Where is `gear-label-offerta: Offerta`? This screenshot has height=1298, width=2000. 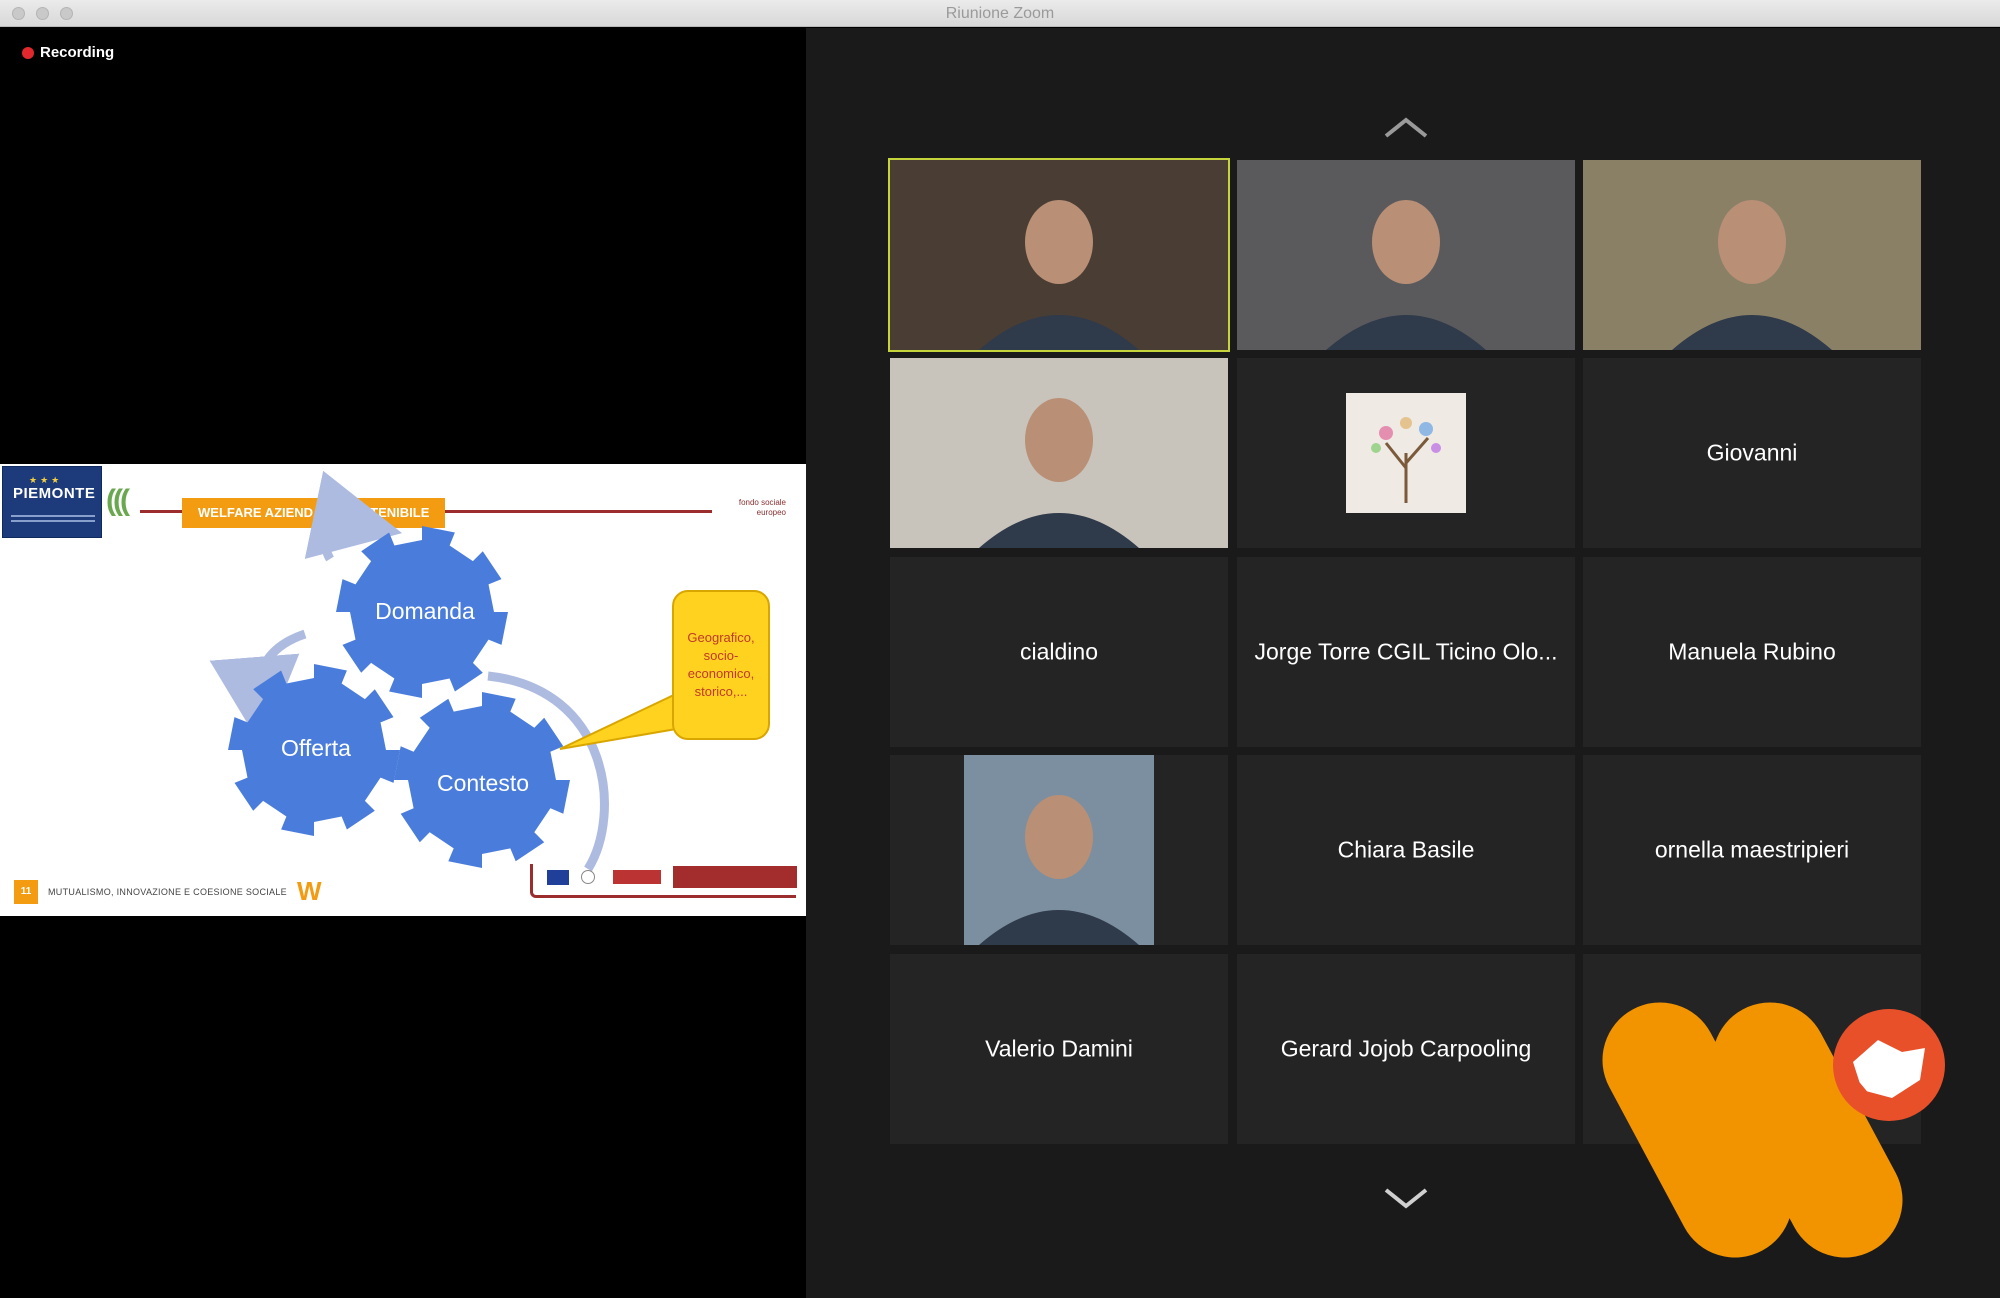
gear-label-offerta: Offerta is located at coordinates (316, 748).